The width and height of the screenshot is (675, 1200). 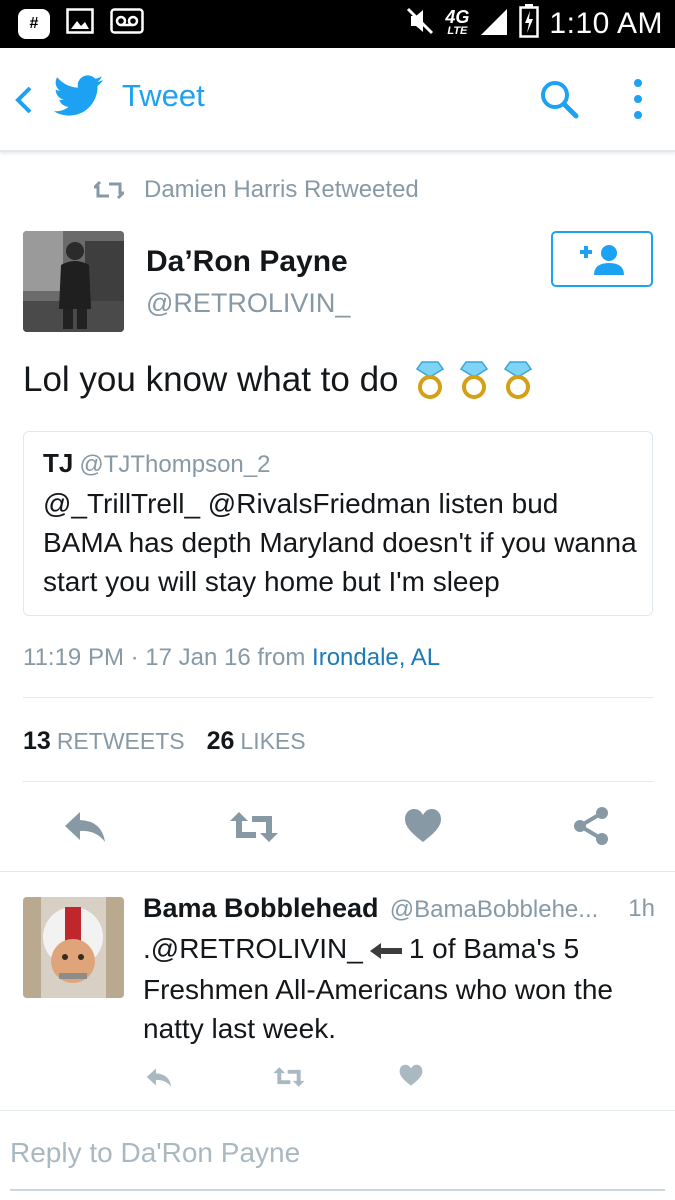 I want to click on retweets-count: 13, so click(x=37, y=741).